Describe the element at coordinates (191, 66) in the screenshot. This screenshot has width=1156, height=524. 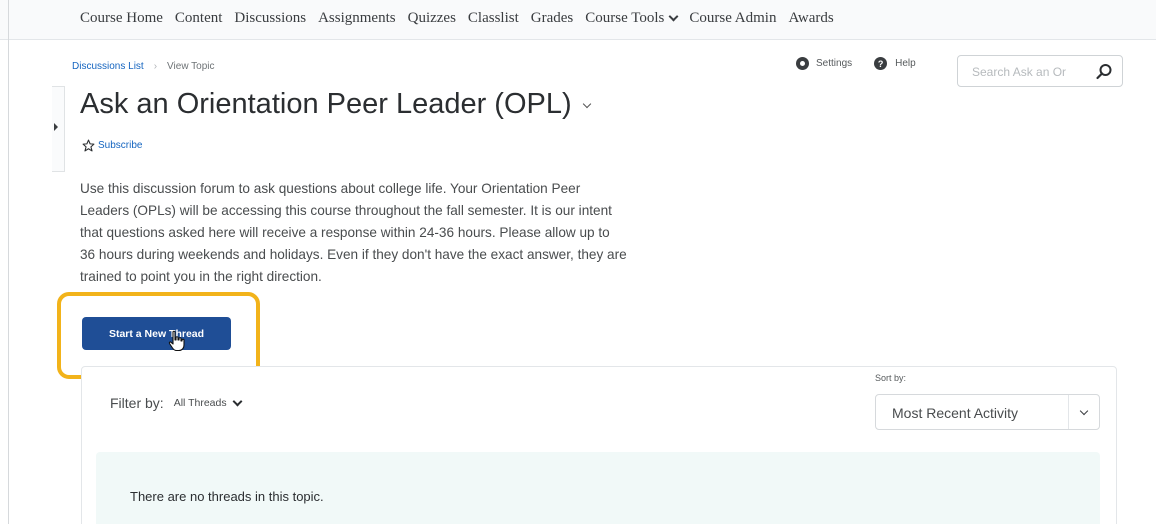
I see `breadcrumb-current: View Topic` at that location.